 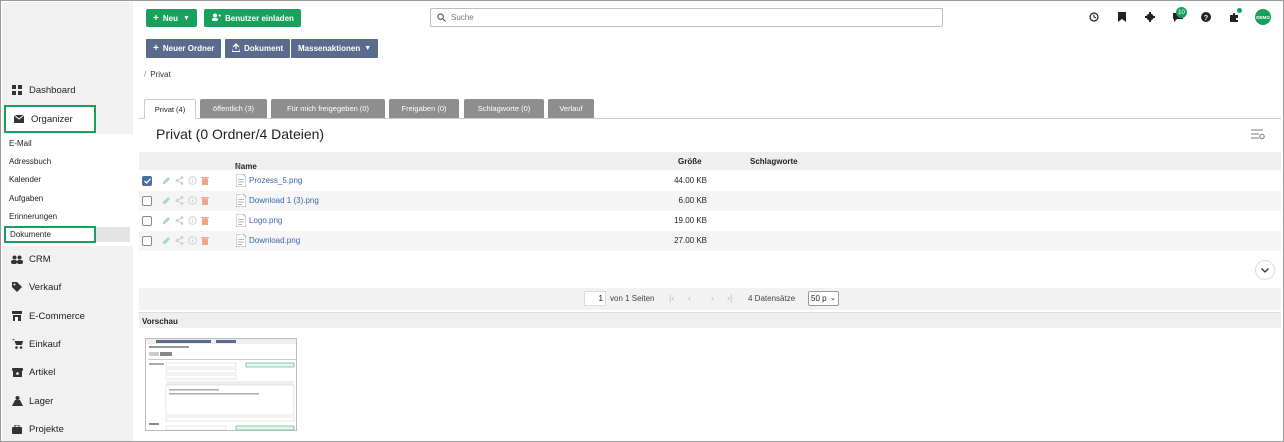 I want to click on sidebar-item-label: Artikel, so click(x=42, y=372).